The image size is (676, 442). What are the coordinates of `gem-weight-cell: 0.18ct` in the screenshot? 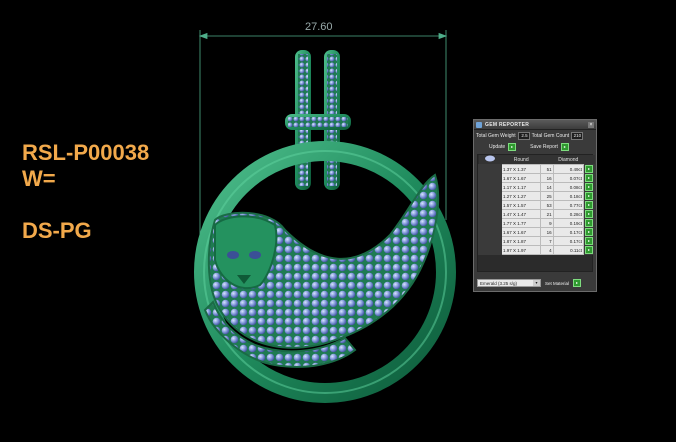 It's located at (568, 196).